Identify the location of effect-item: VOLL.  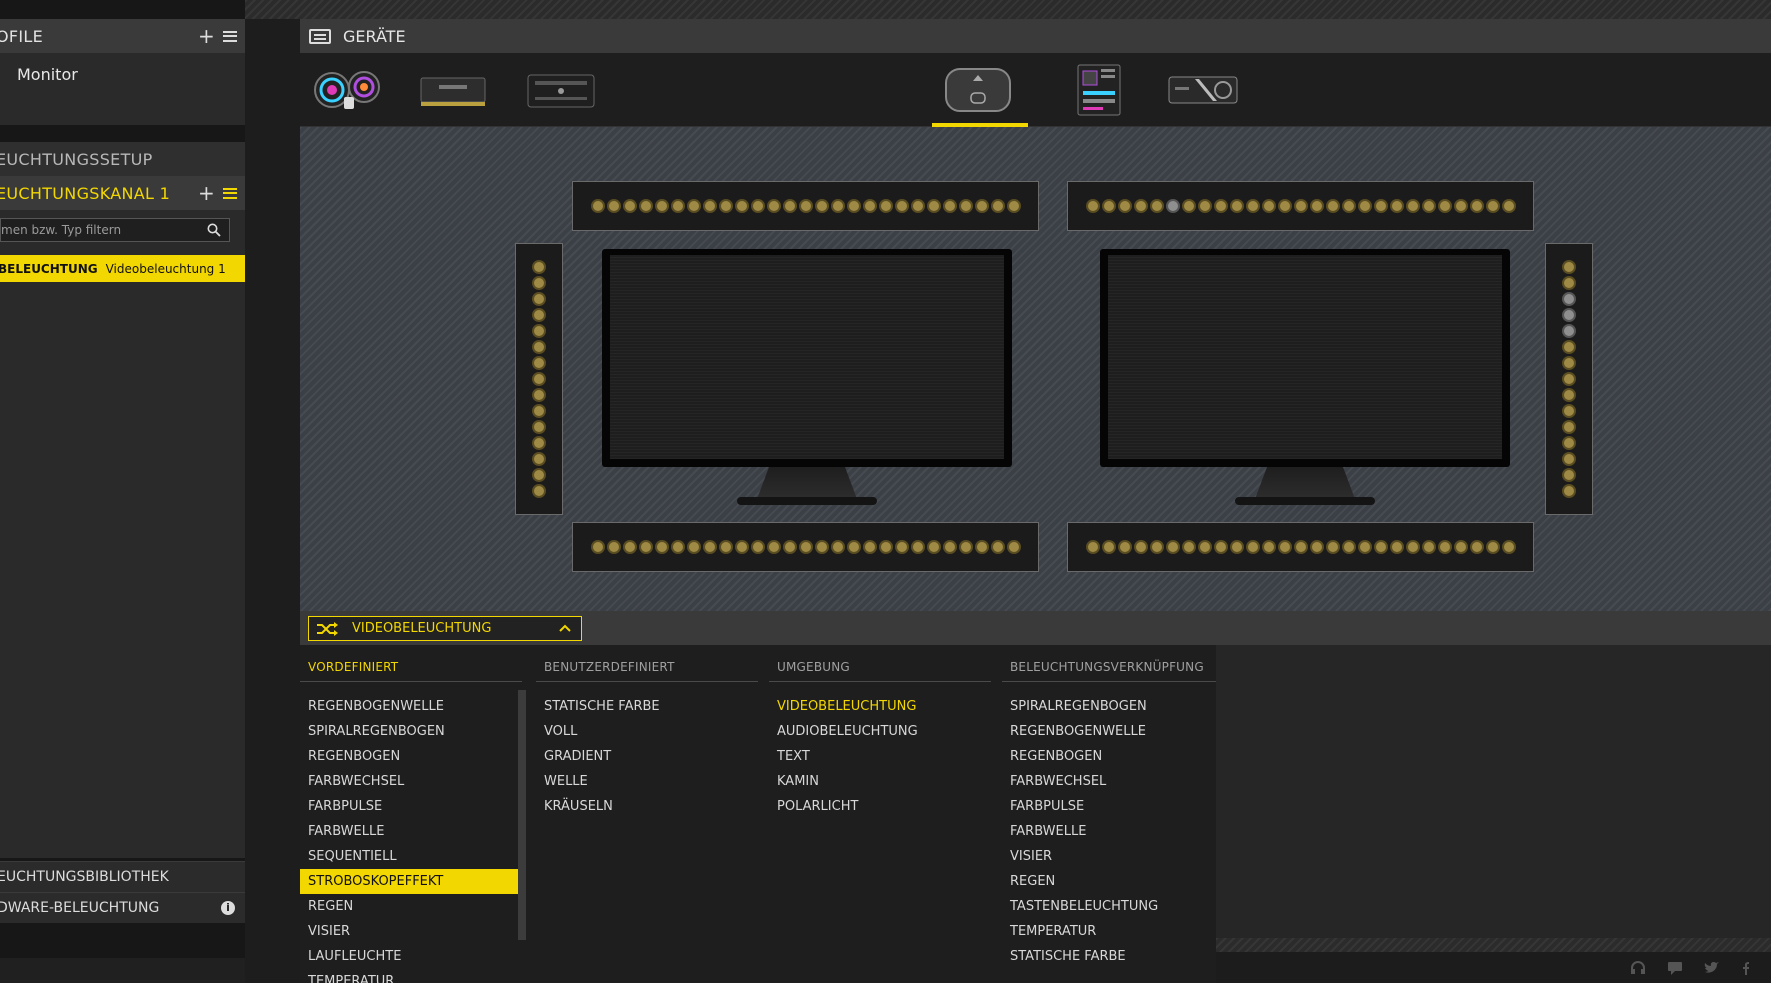
(647, 731).